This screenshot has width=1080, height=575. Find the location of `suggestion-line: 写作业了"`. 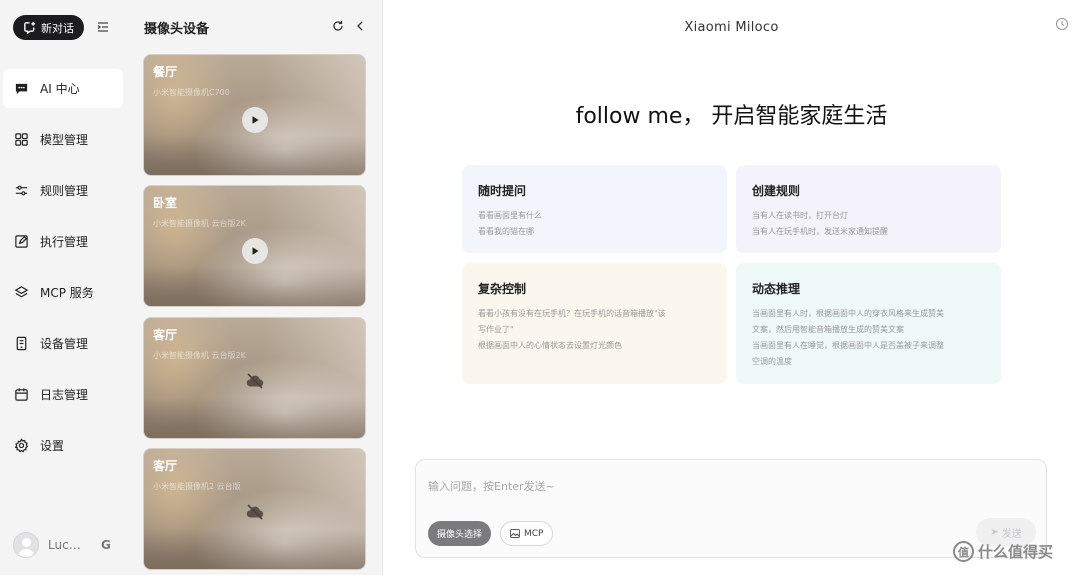

suggestion-line: 写作业了" is located at coordinates (496, 329).